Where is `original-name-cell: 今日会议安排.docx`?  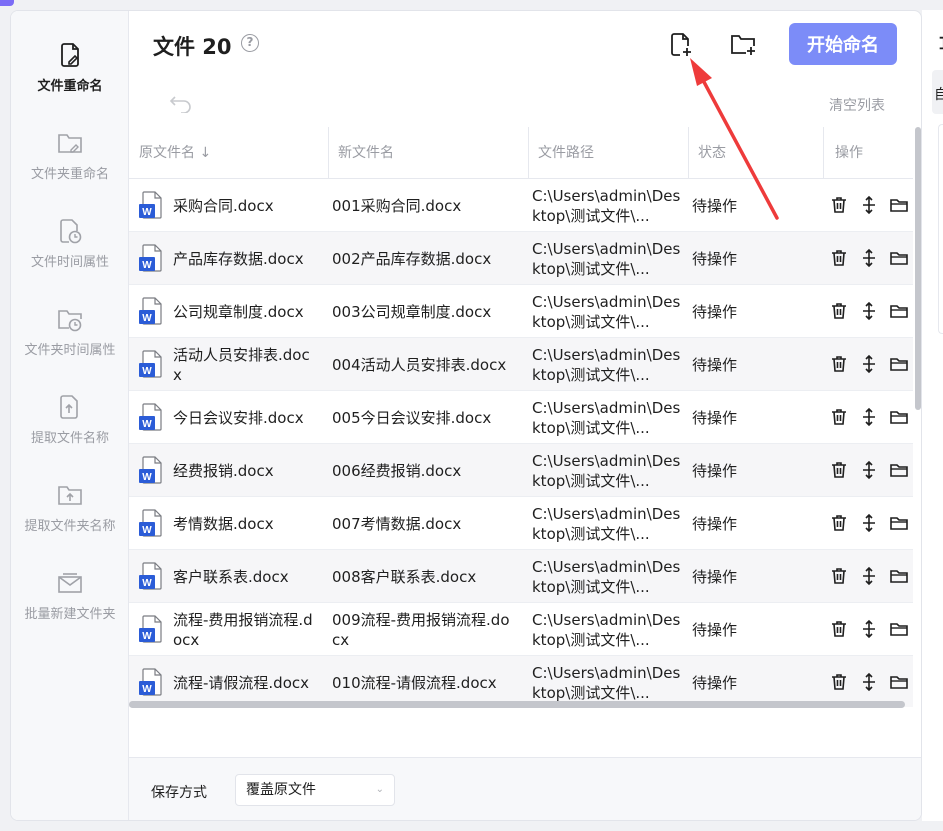
original-name-cell: 今日会议安排.docx is located at coordinates (238, 417).